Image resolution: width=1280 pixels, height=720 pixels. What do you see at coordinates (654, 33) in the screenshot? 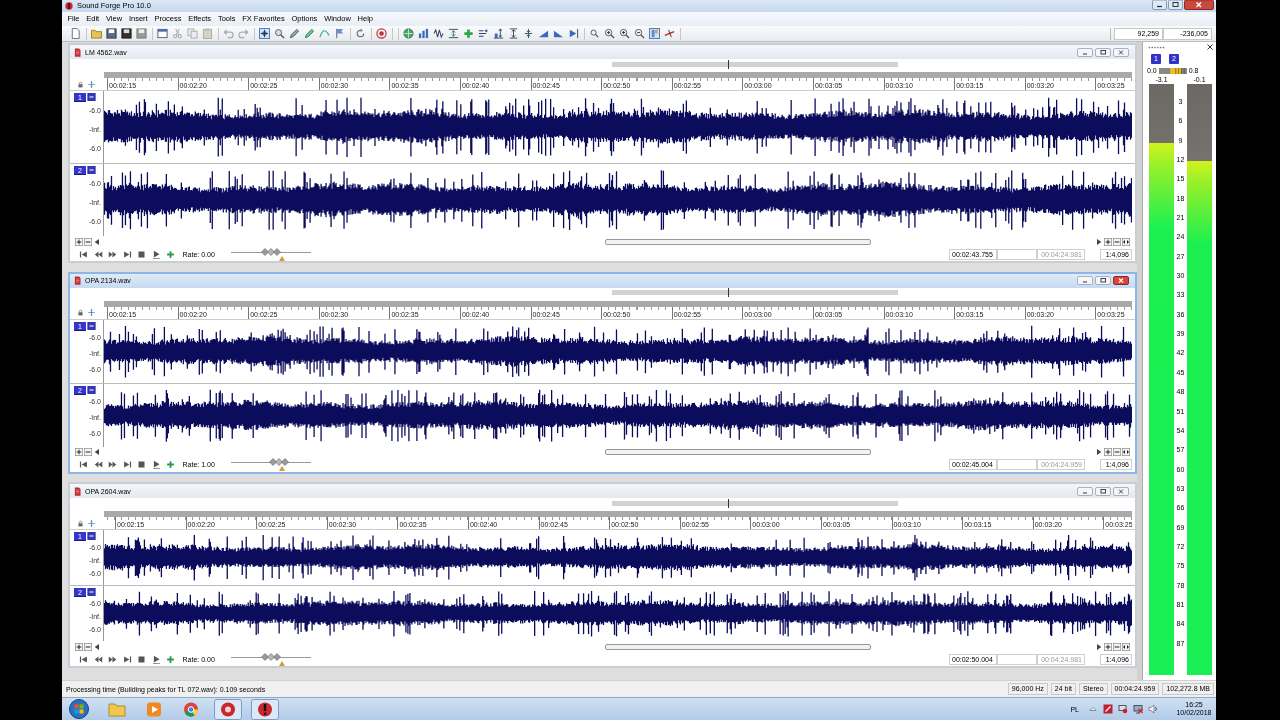
I see `marker-flag-icon` at bounding box center [654, 33].